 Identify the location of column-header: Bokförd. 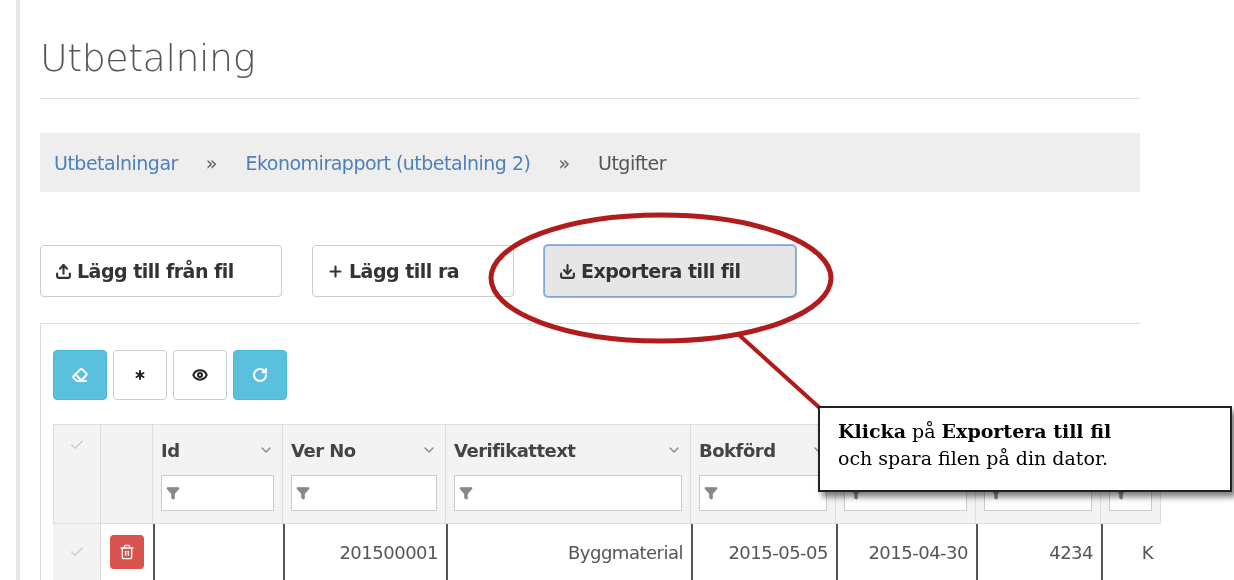
(763, 474).